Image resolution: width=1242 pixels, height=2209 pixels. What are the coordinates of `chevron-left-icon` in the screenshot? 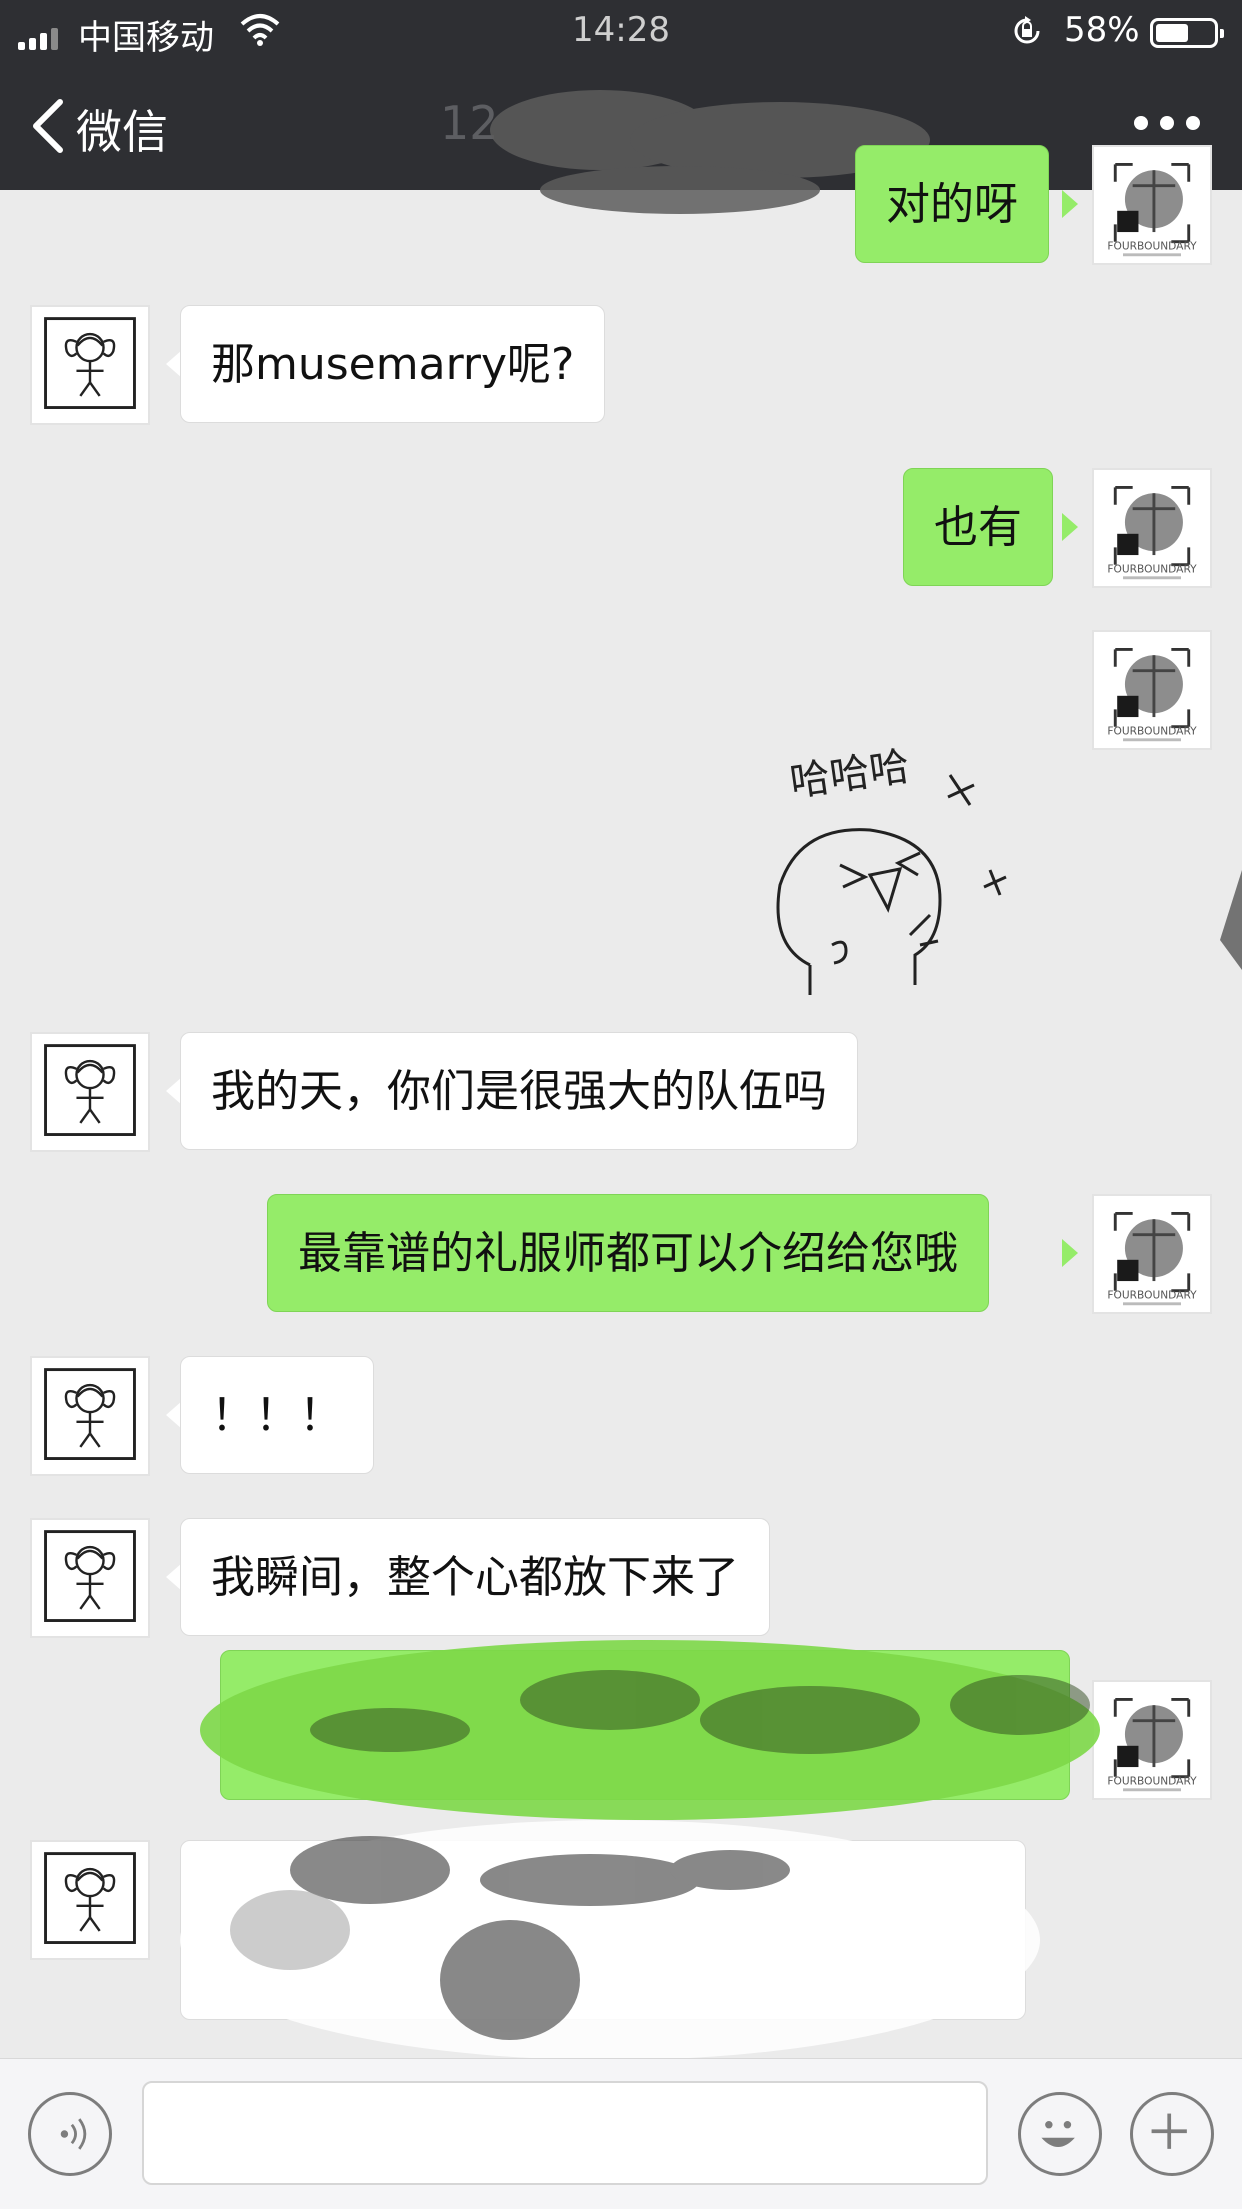 It's located at (48, 126).